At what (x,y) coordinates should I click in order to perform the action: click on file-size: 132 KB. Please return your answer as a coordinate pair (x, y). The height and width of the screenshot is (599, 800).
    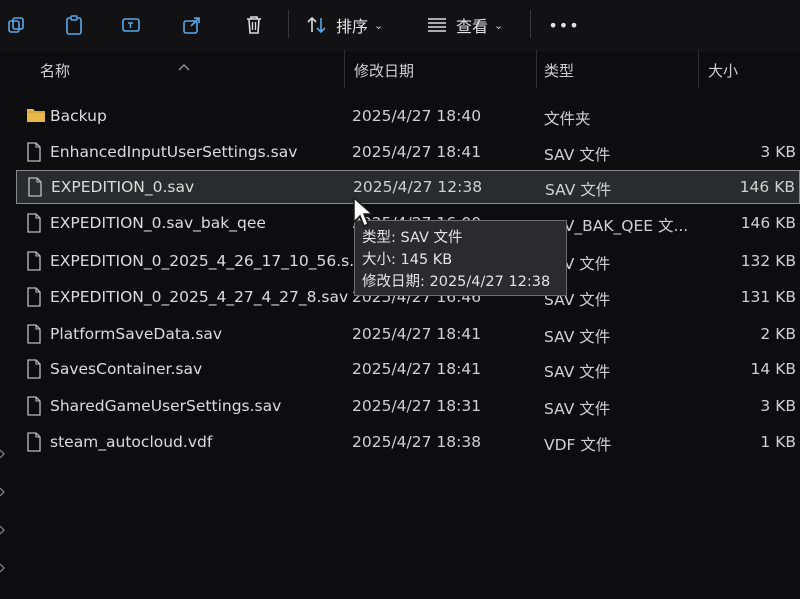
    Looking at the image, I should click on (768, 261).